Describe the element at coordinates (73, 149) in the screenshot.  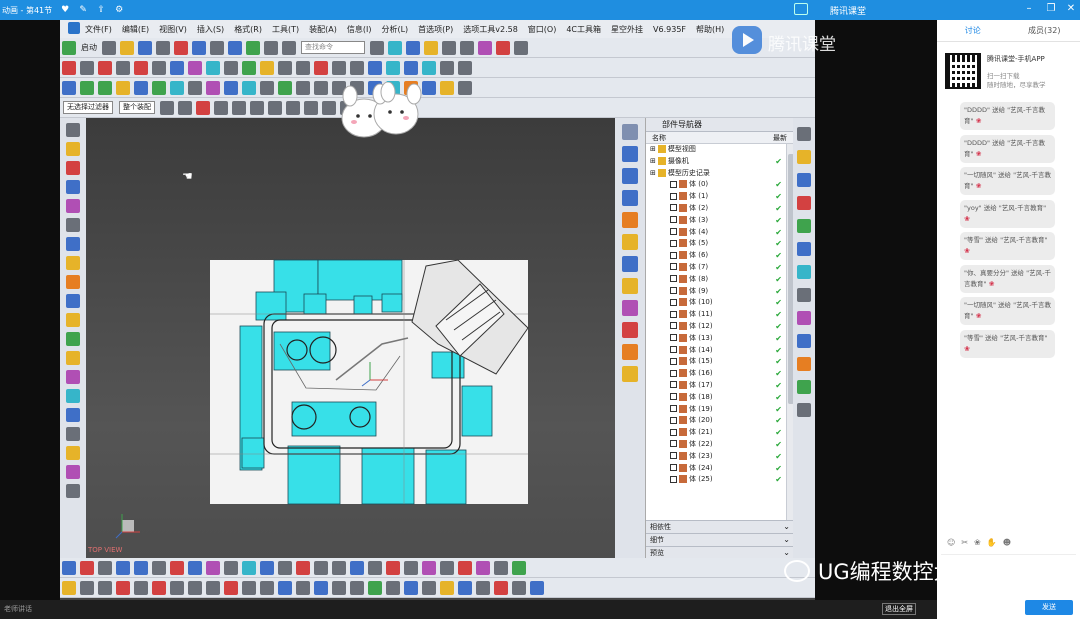
I see `part-icon` at that location.